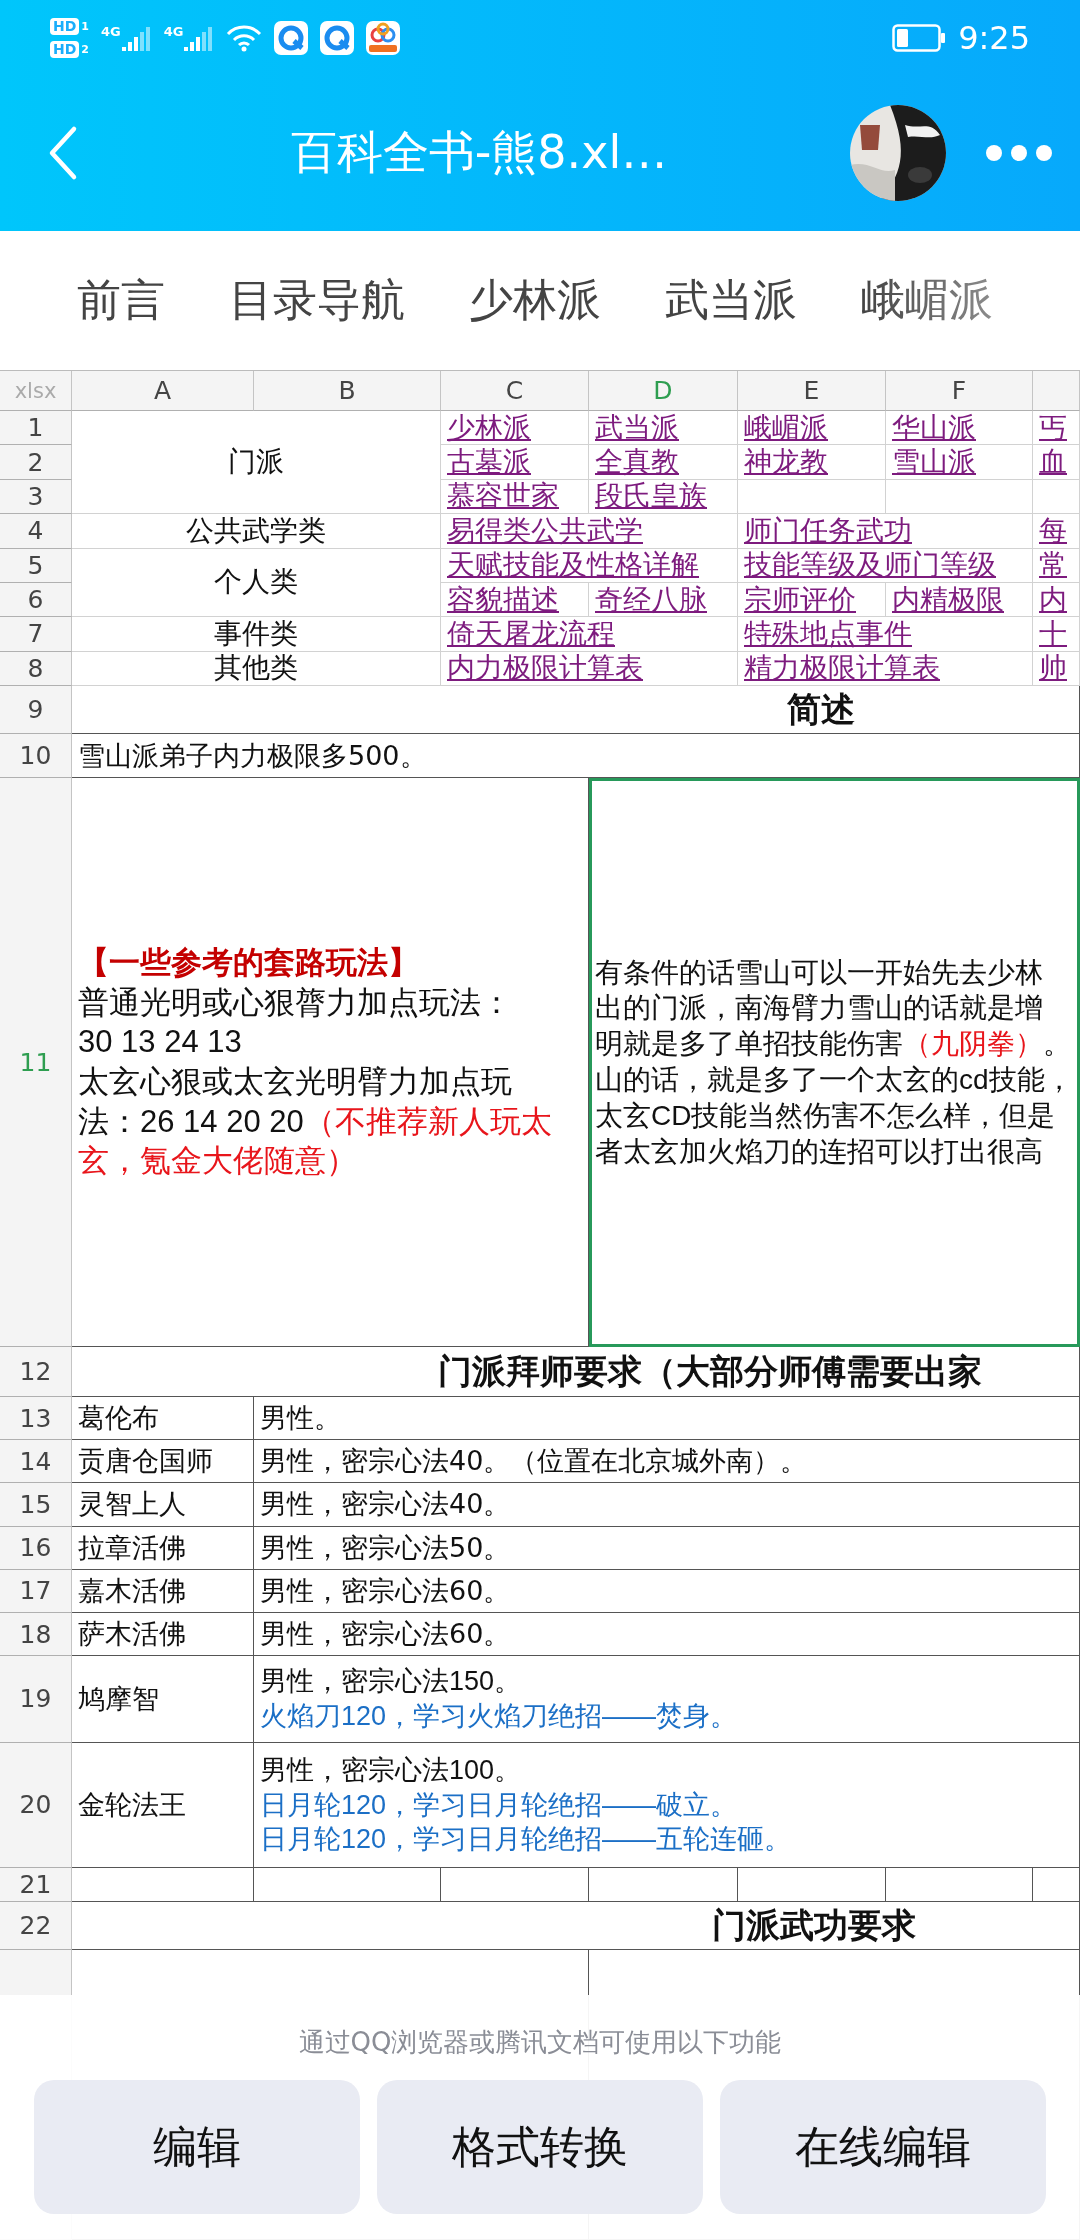  Describe the element at coordinates (525, 1840) in the screenshot. I see `text-line: 日月轮120，学习日月轮绝招——五轮连砸。` at that location.